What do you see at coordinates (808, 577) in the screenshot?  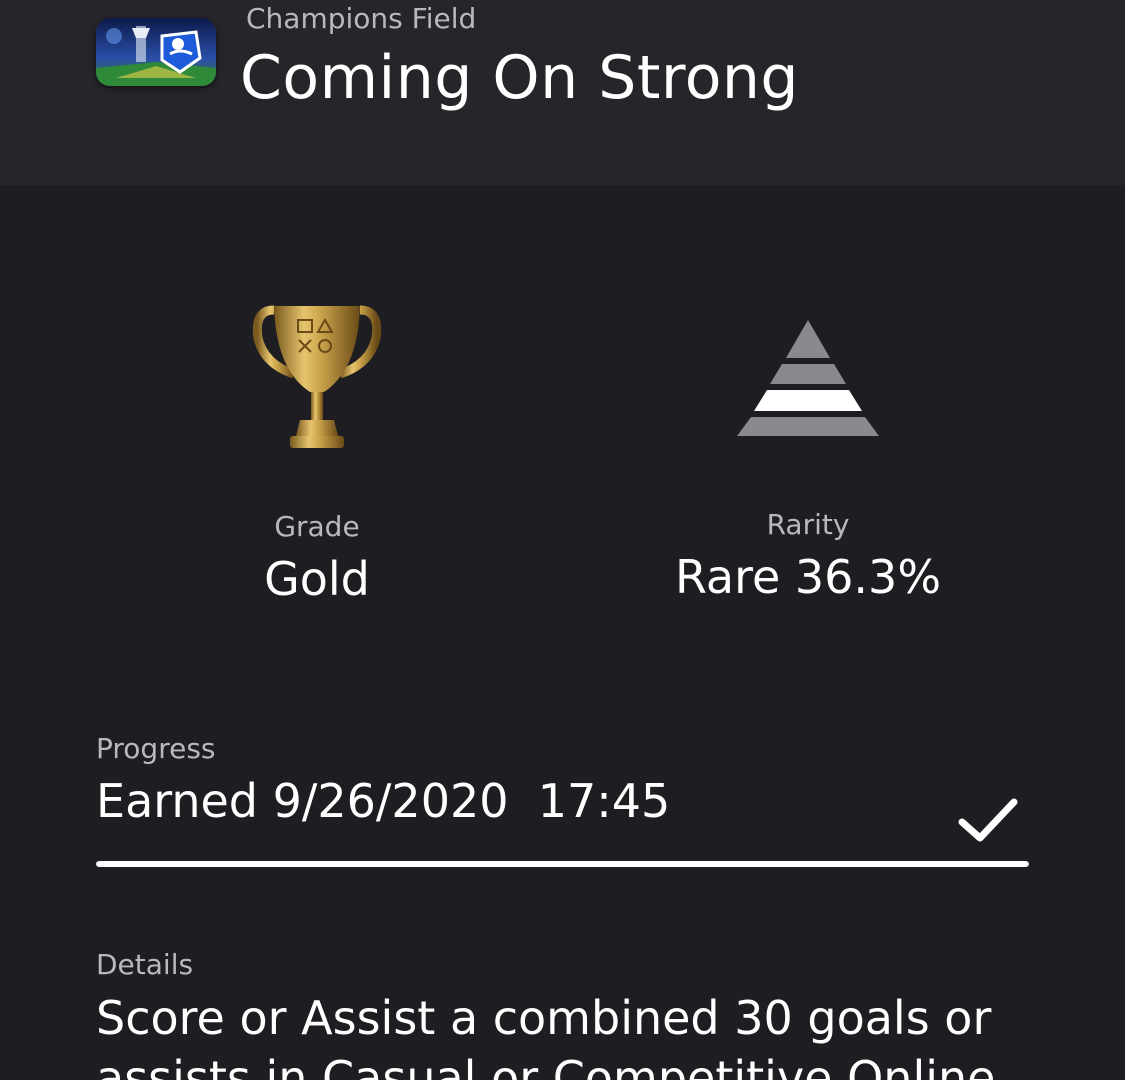 I see `rarity-value: Rare 36.3%` at bounding box center [808, 577].